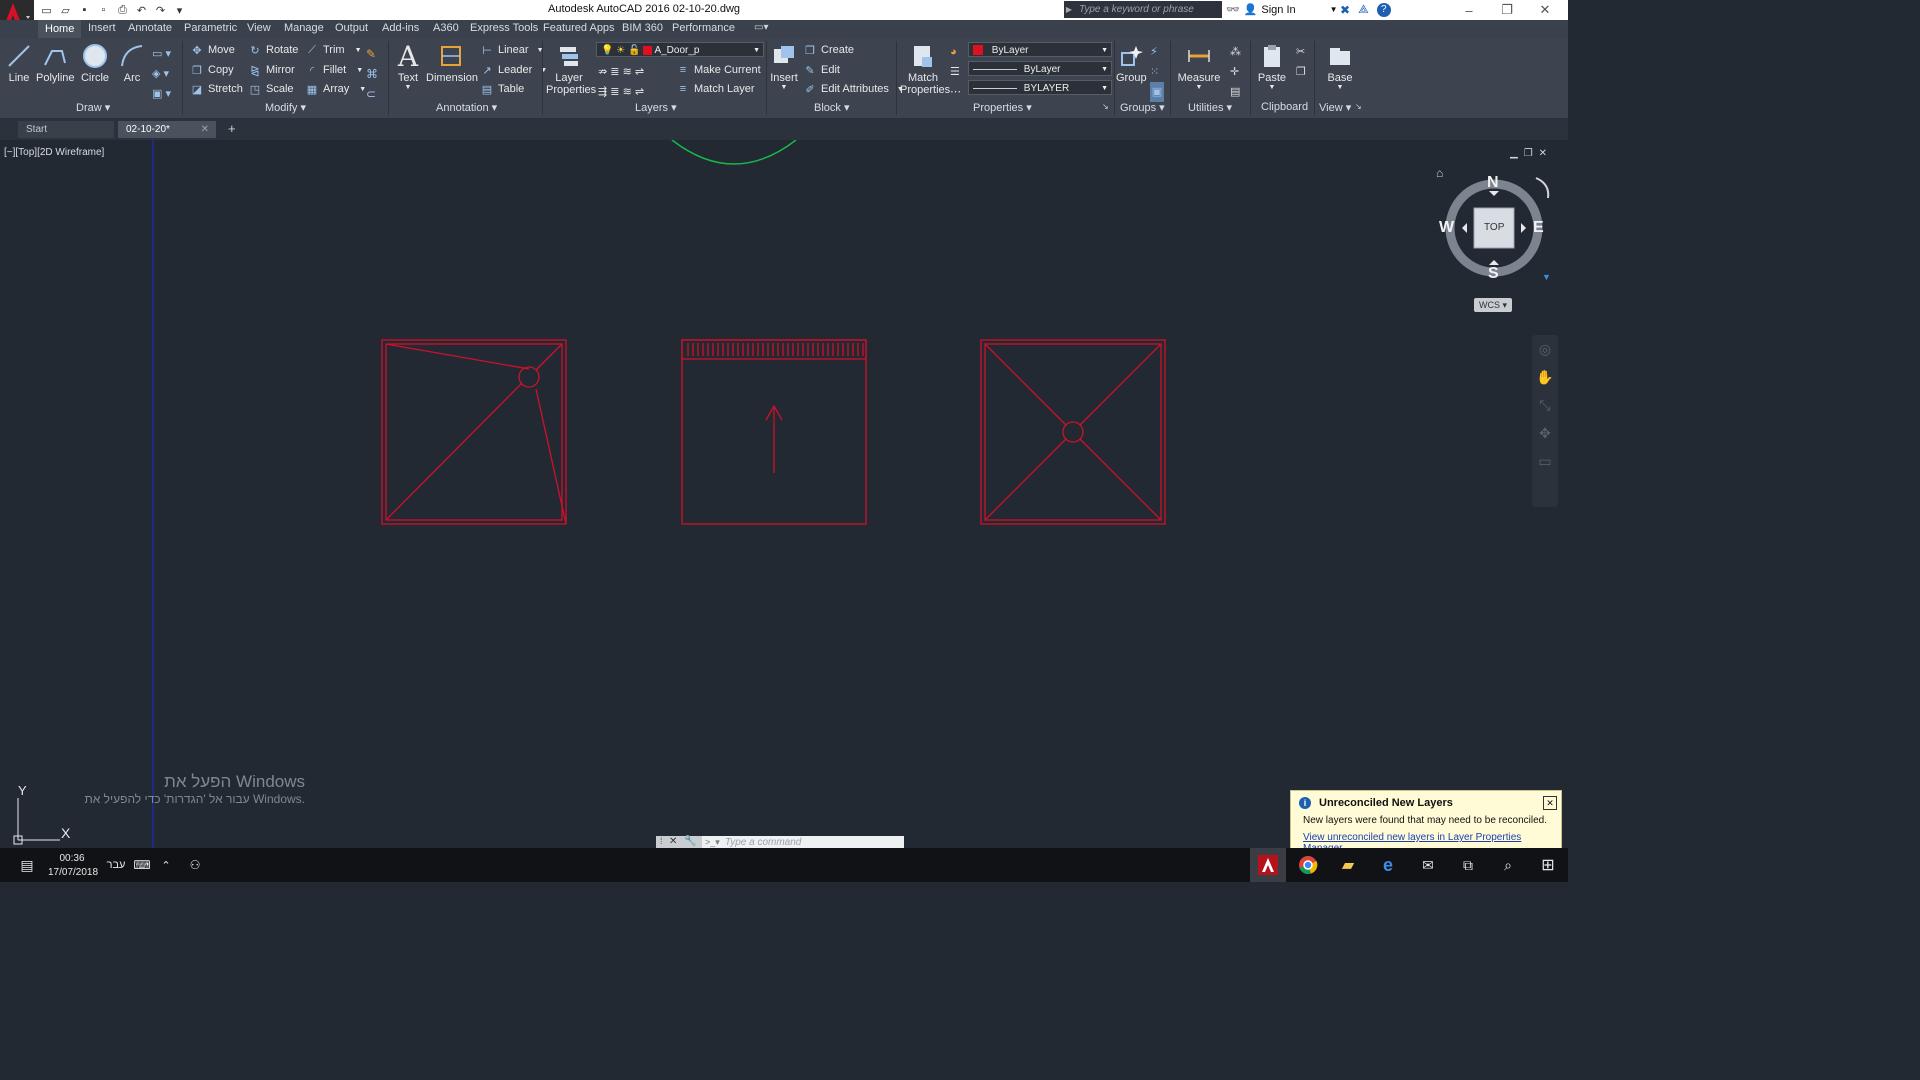 Image resolution: width=1920 pixels, height=1080 pixels. What do you see at coordinates (102, 28) in the screenshot?
I see `tab-insert: Insert` at bounding box center [102, 28].